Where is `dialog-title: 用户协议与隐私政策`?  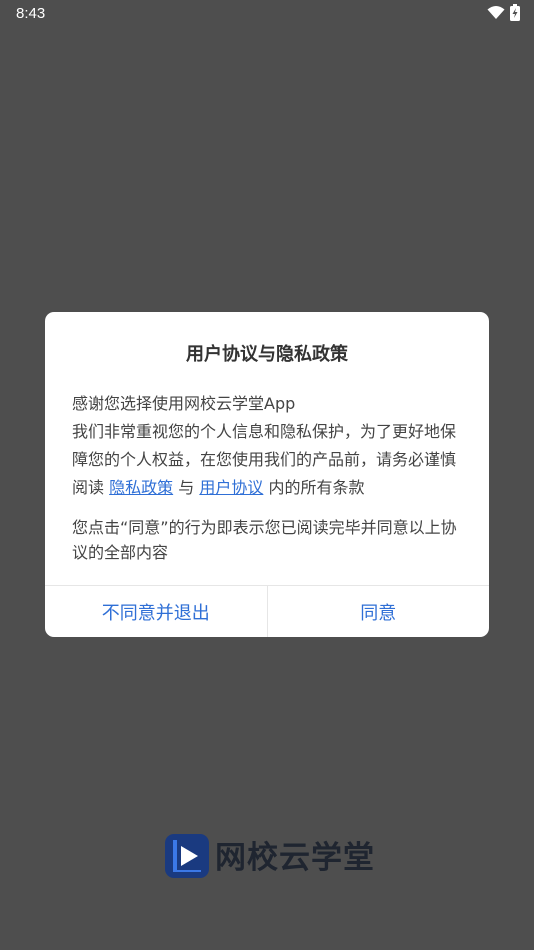
dialog-title: 用户协议与隐私政策 is located at coordinates (267, 354).